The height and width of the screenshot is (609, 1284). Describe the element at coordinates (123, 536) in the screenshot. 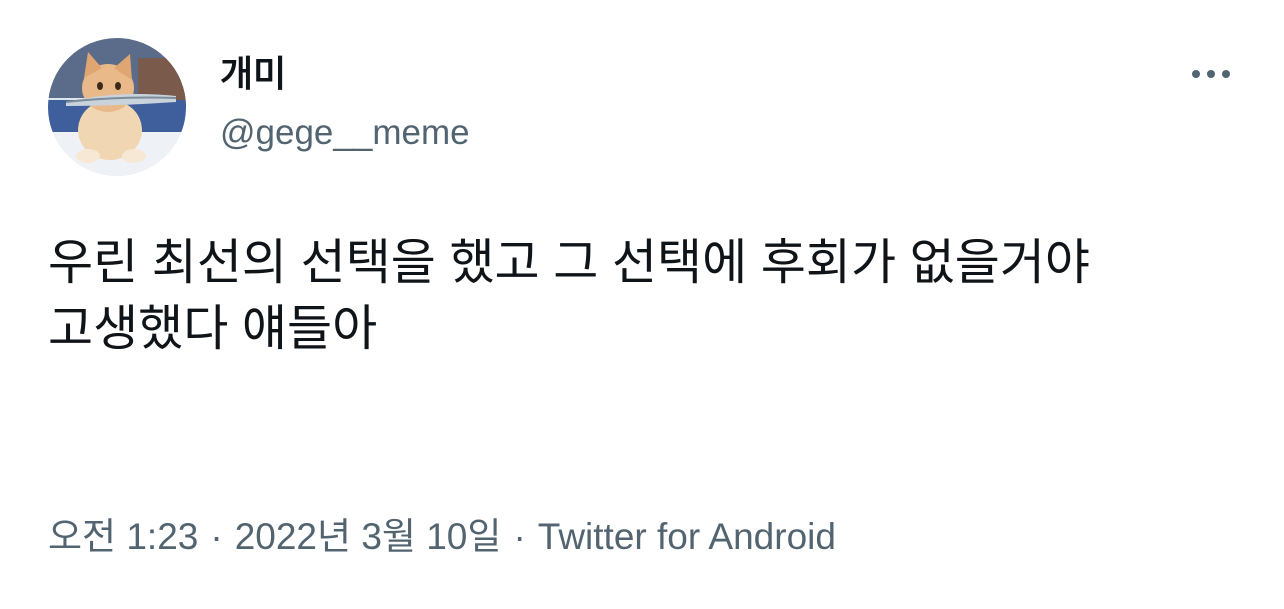

I see `tweet-time: 오전 1:23` at that location.